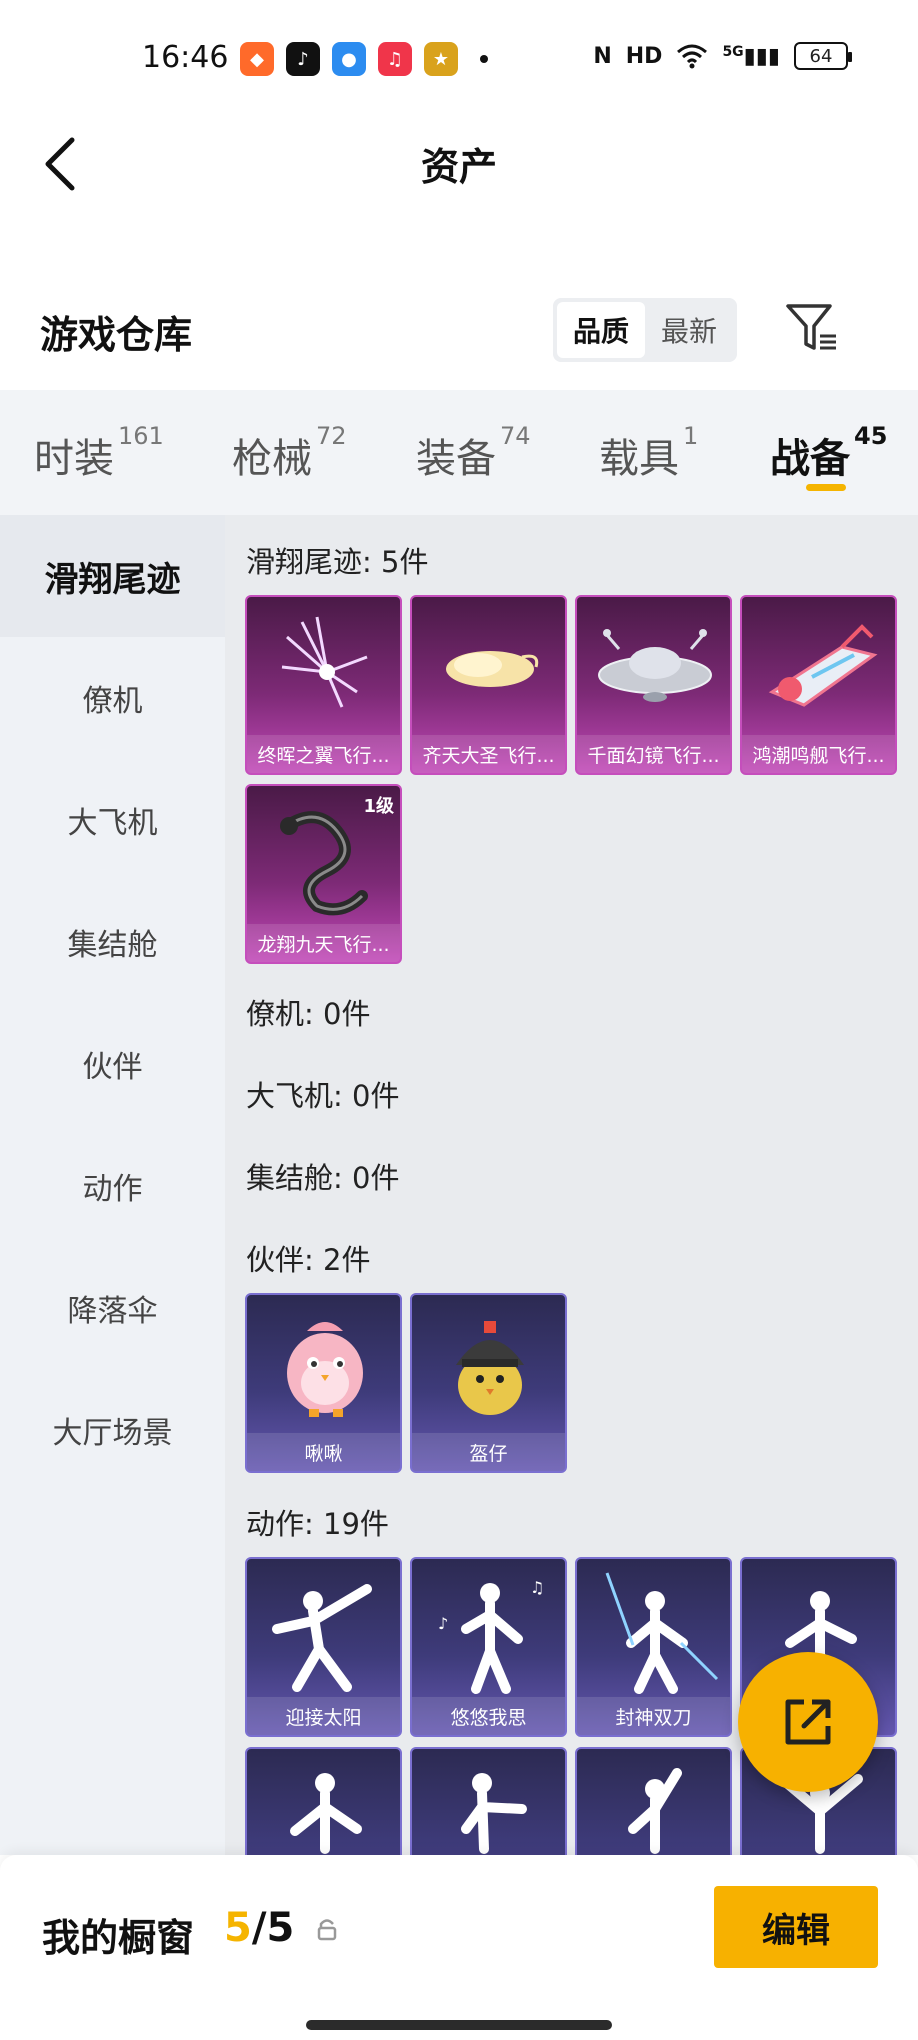  Describe the element at coordinates (99, 453) in the screenshot. I see `tab-fashion: 时装 161` at that location.